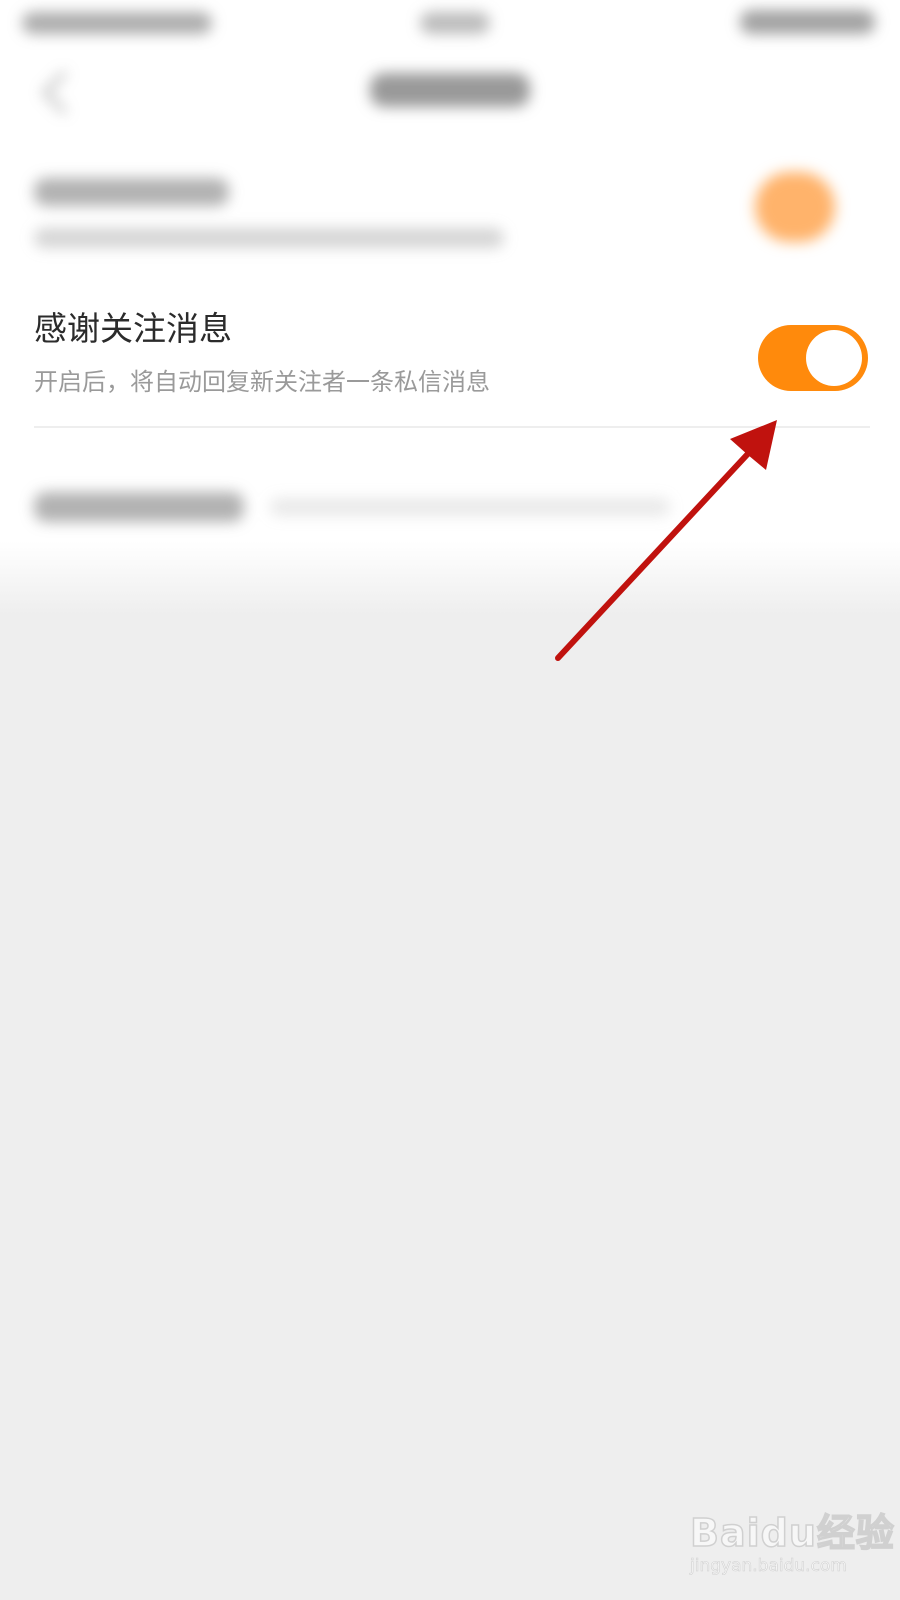 The width and height of the screenshot is (900, 1600). Describe the element at coordinates (792, 1533) in the screenshot. I see `watermark-logo: Baidu经验` at that location.